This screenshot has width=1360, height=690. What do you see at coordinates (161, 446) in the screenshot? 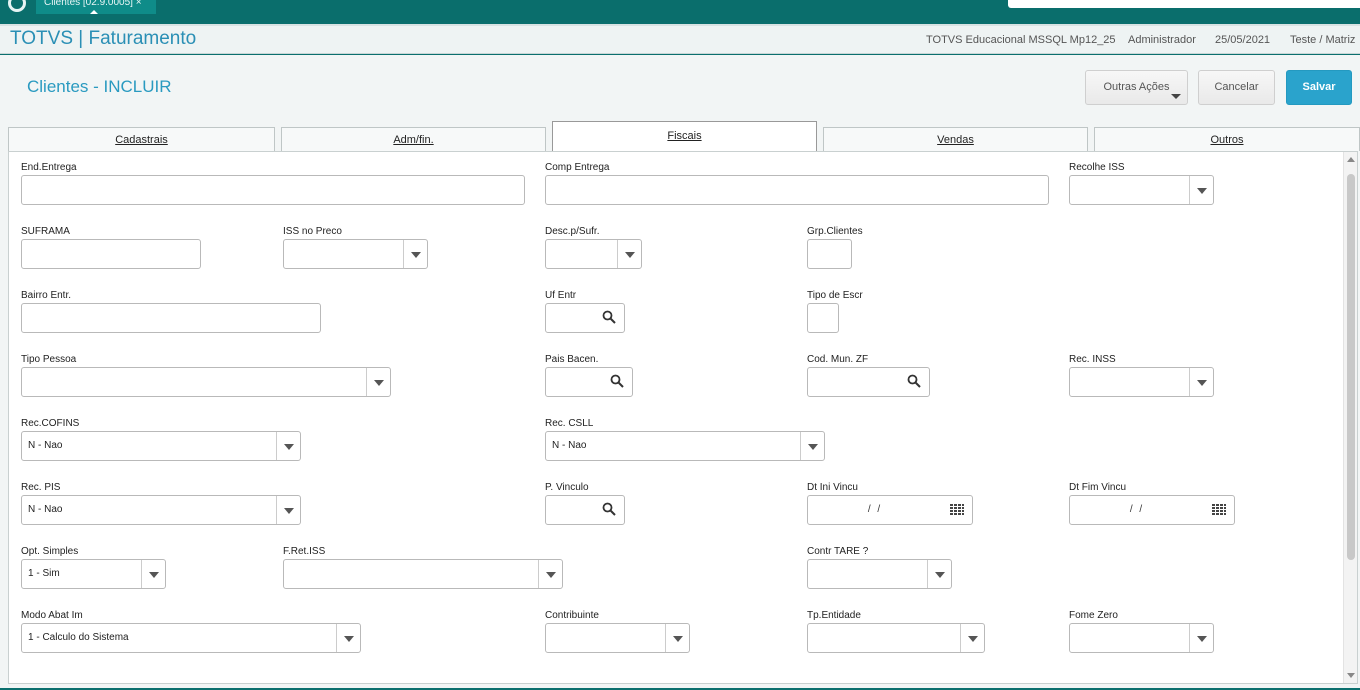
I see `rec-cofins-select: N - Nao` at bounding box center [161, 446].